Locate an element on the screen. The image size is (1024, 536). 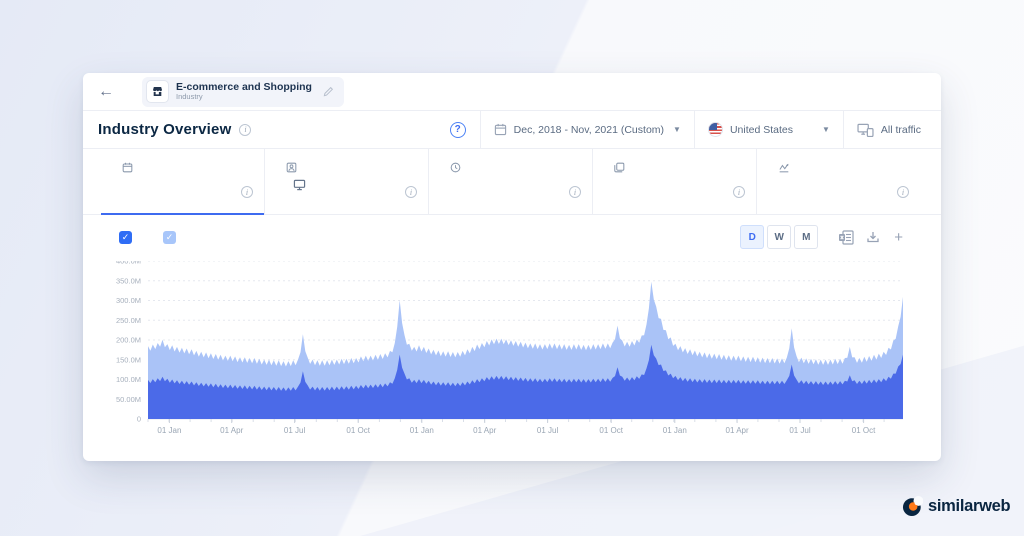
store-icon is located at coordinates (157, 91).